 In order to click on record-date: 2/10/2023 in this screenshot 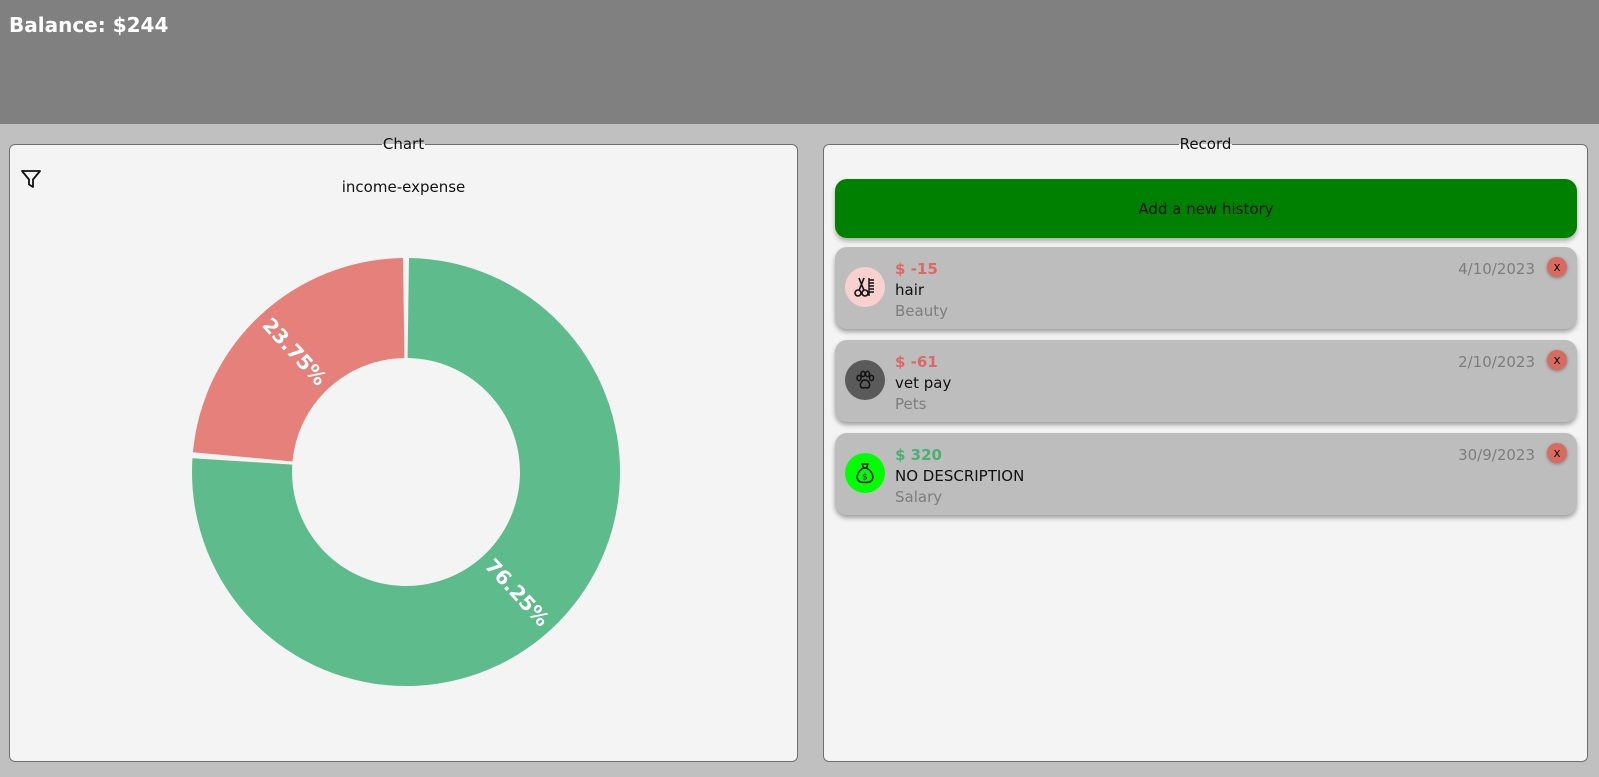, I will do `click(1496, 362)`.